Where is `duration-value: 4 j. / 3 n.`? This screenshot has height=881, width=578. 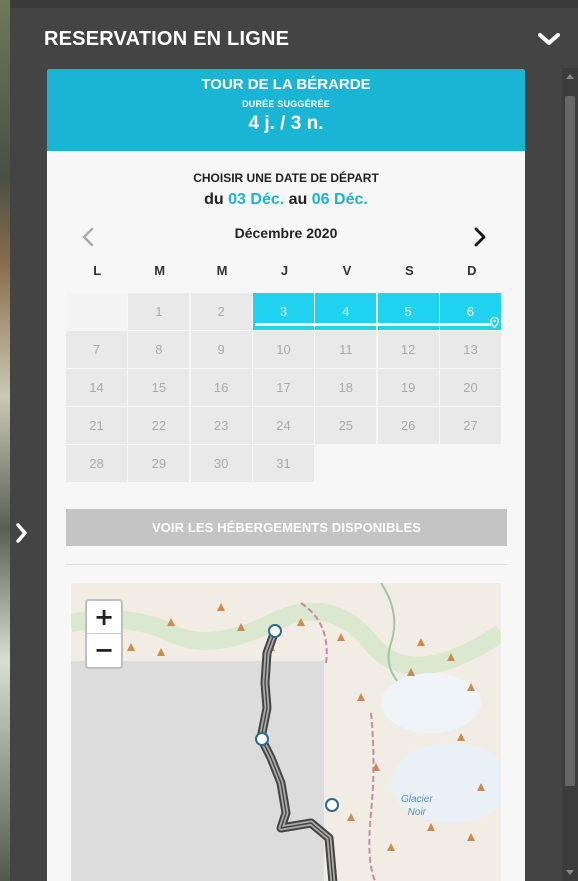 duration-value: 4 j. / 3 n. is located at coordinates (286, 123).